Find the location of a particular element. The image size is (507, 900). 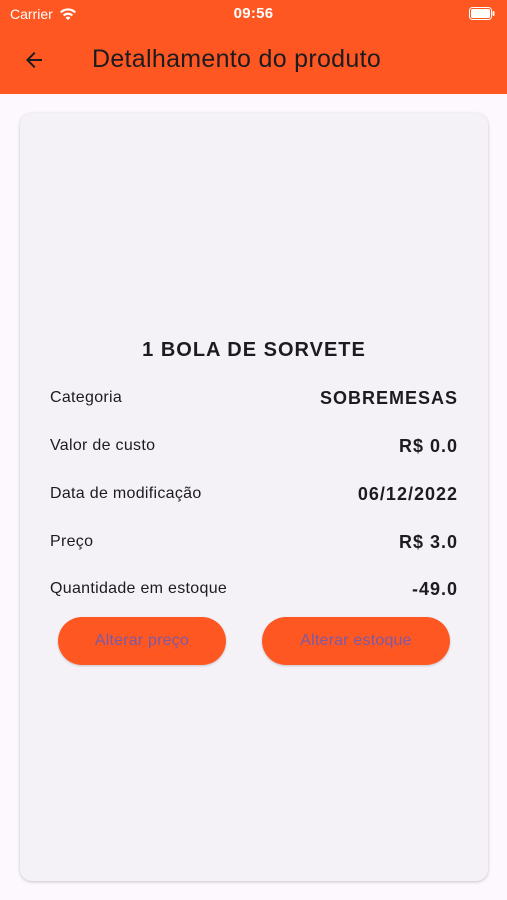

status-time: 09:56 is located at coordinates (253, 13).